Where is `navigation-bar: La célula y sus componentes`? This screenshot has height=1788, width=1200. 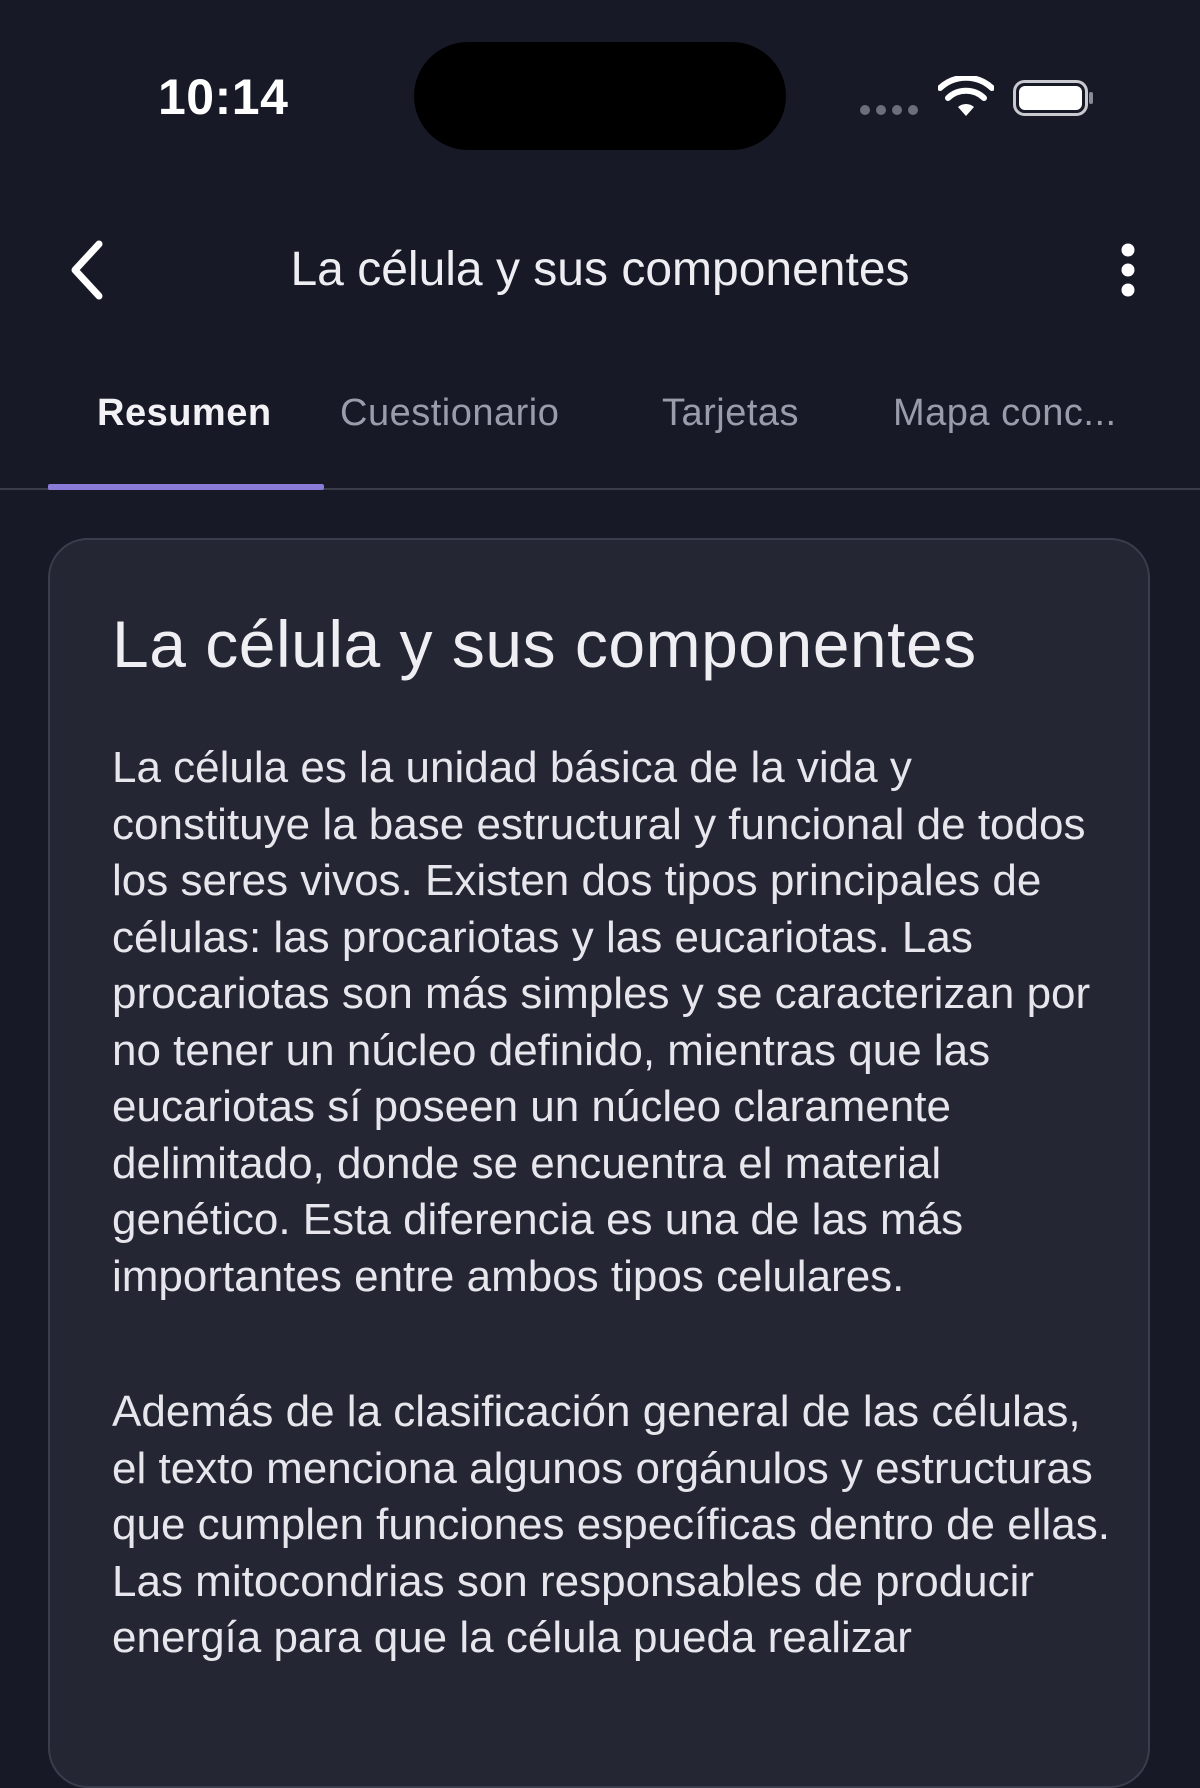 navigation-bar: La célula y sus componentes is located at coordinates (600, 270).